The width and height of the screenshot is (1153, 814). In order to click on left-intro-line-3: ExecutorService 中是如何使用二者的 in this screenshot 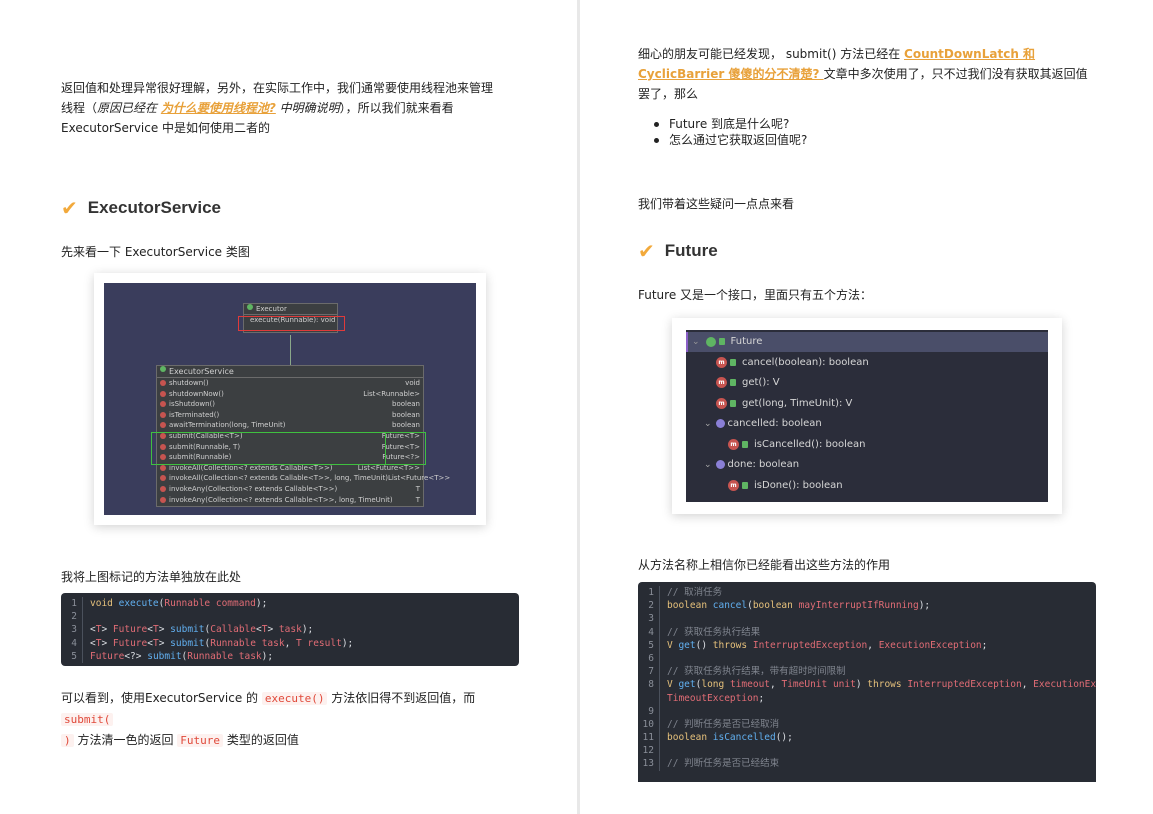, I will do `click(166, 128)`.